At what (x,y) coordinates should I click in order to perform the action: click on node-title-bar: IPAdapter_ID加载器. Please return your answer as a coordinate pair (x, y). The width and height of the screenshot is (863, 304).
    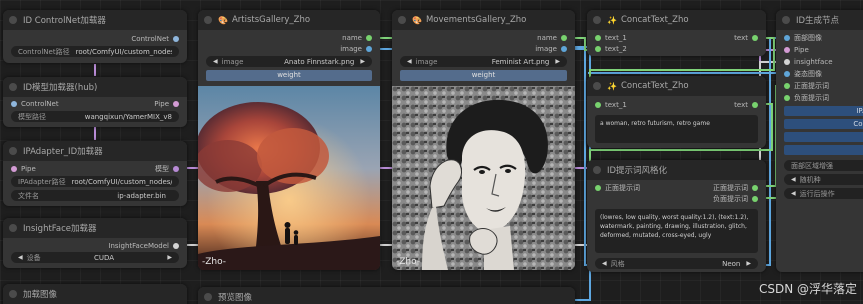
    Looking at the image, I should click on (95, 151).